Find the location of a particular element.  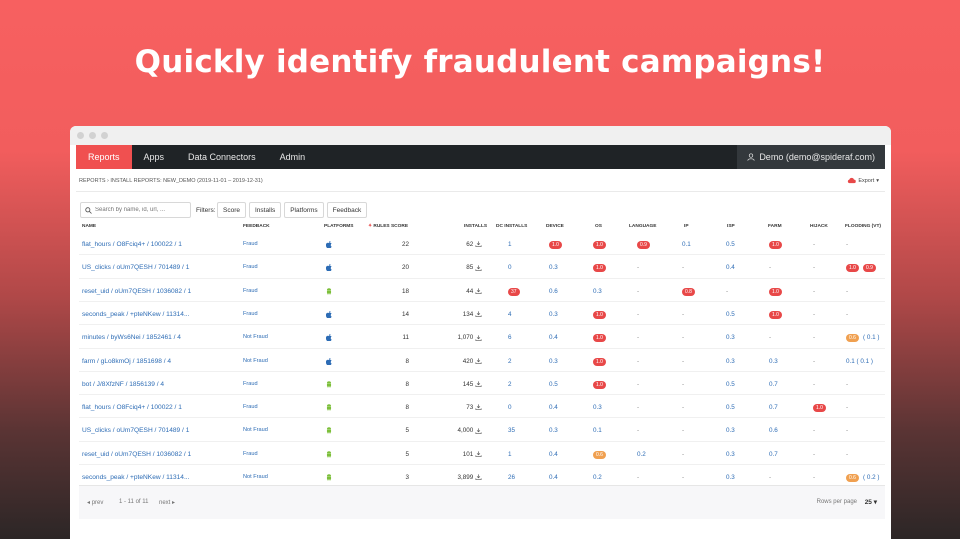

cell-value: 2 is located at coordinates (510, 361).